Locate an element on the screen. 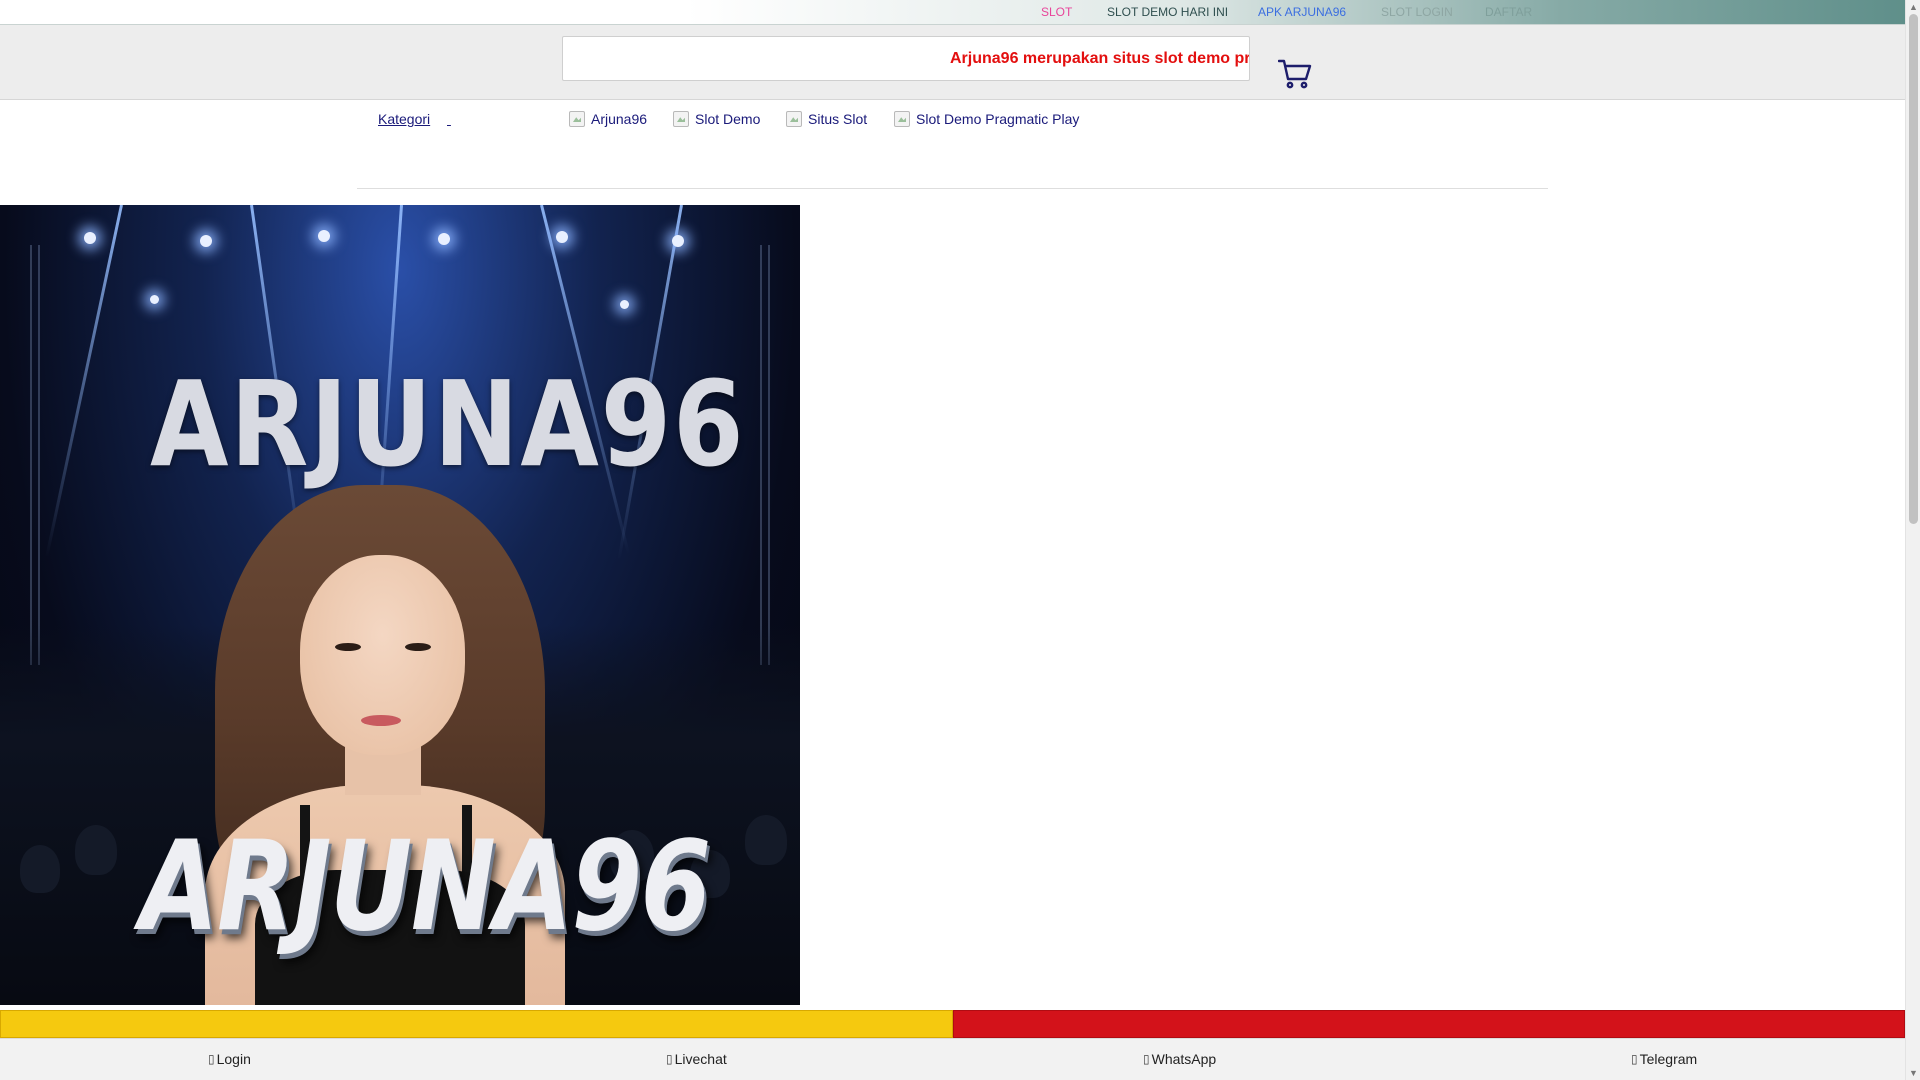 This screenshot has width=1920, height=1080. nav-item-slot-demo-pragmatic-play: Slot Demo Pragmatic Play is located at coordinates (986, 119).